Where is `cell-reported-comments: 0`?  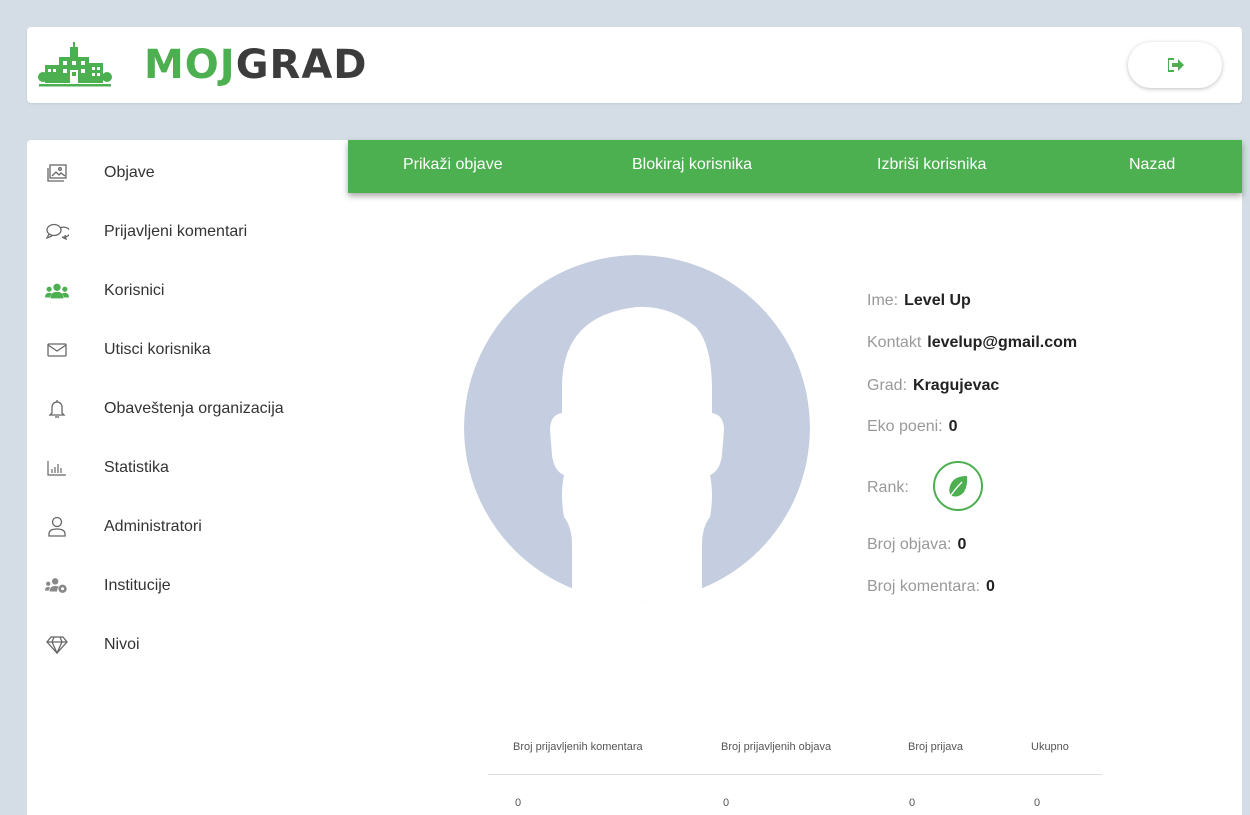 cell-reported-comments: 0 is located at coordinates (518, 803).